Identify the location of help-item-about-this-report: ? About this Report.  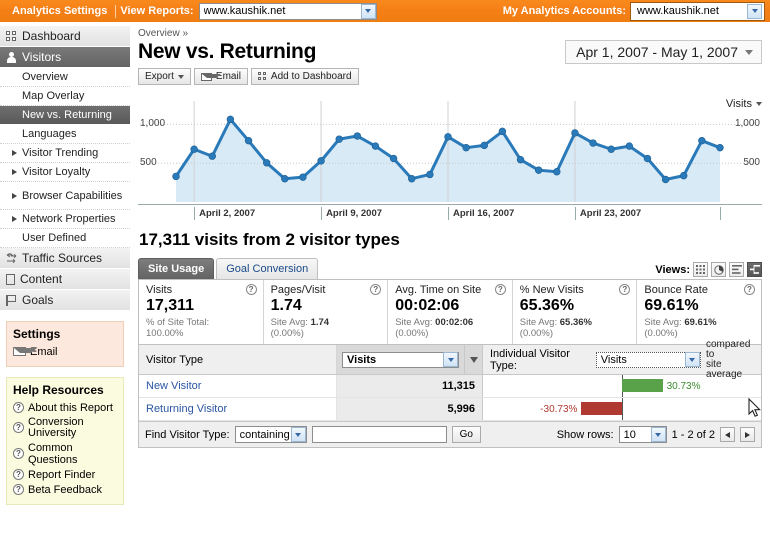
(65, 407).